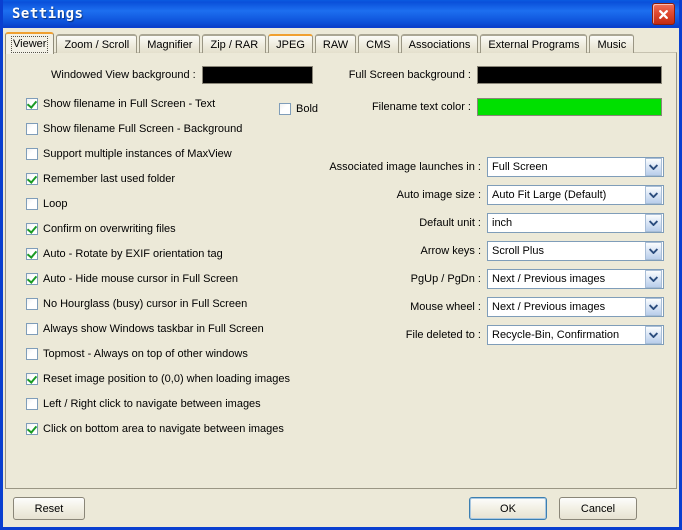  I want to click on combo-row: Default unit : inch, so click(486, 223).